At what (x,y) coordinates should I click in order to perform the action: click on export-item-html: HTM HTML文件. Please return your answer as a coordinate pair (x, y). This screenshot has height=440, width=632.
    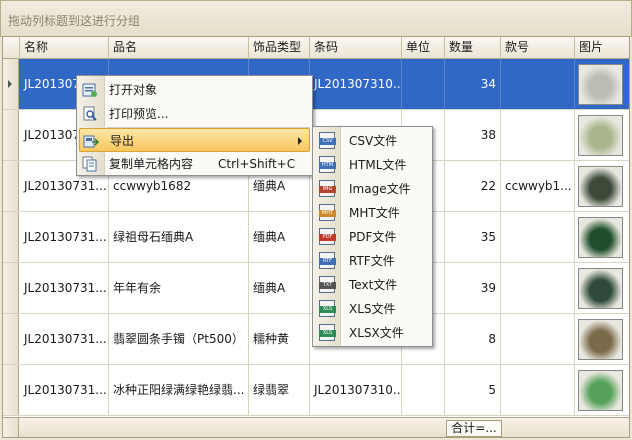
    Looking at the image, I should click on (372, 165).